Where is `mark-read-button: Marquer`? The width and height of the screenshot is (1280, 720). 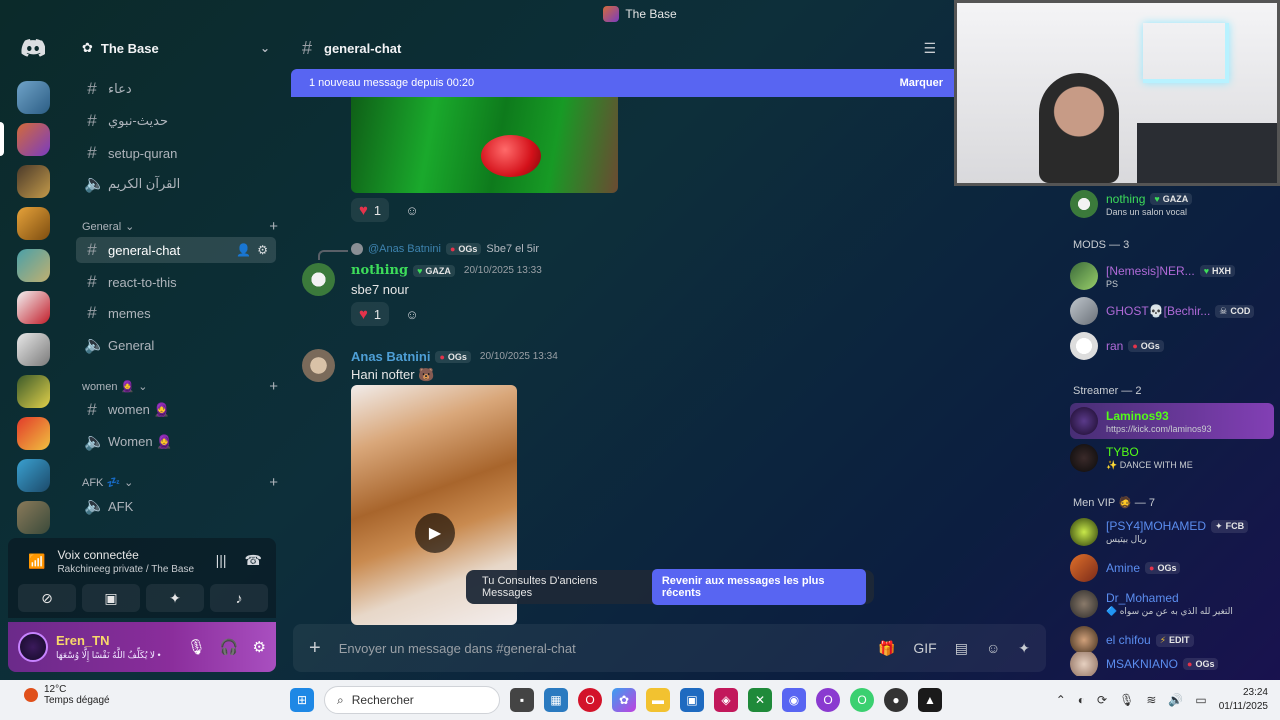
mark-read-button: Marquer is located at coordinates (921, 83).